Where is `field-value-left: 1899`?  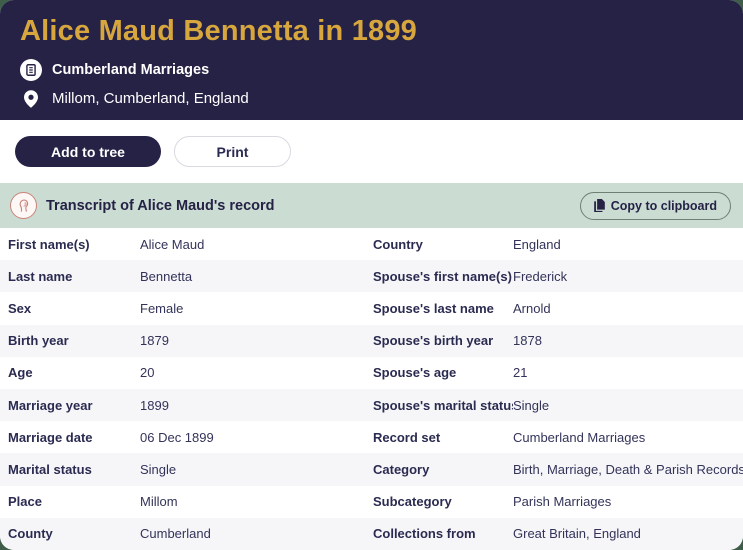
field-value-left: 1899 is located at coordinates (154, 405).